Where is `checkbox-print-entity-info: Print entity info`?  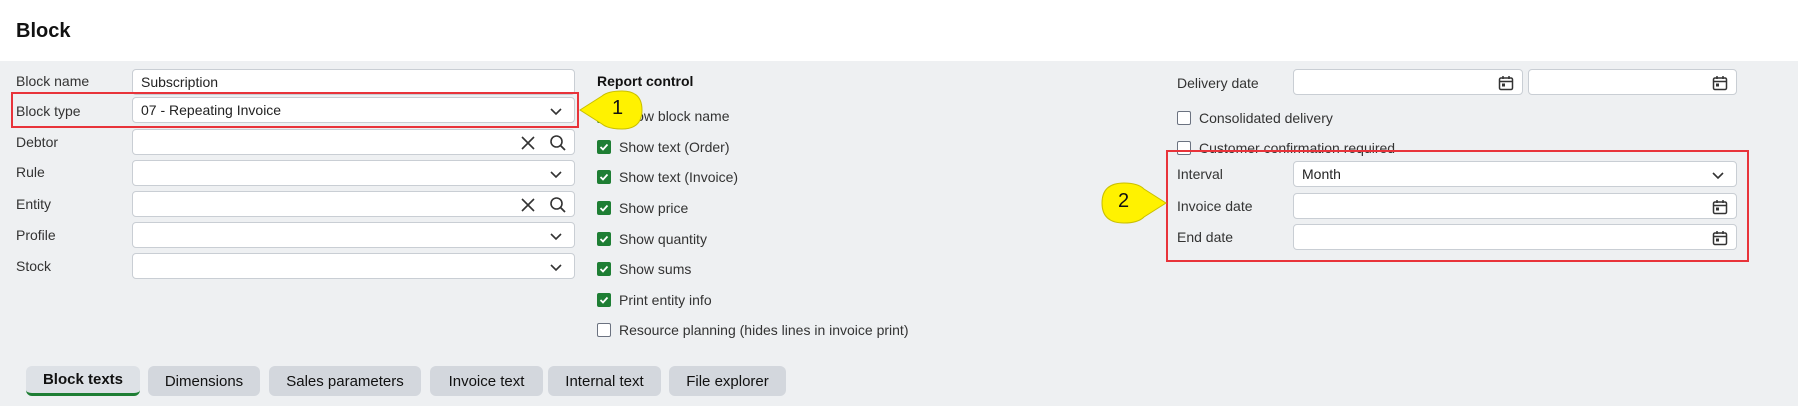
checkbox-print-entity-info: Print entity info is located at coordinates (654, 300).